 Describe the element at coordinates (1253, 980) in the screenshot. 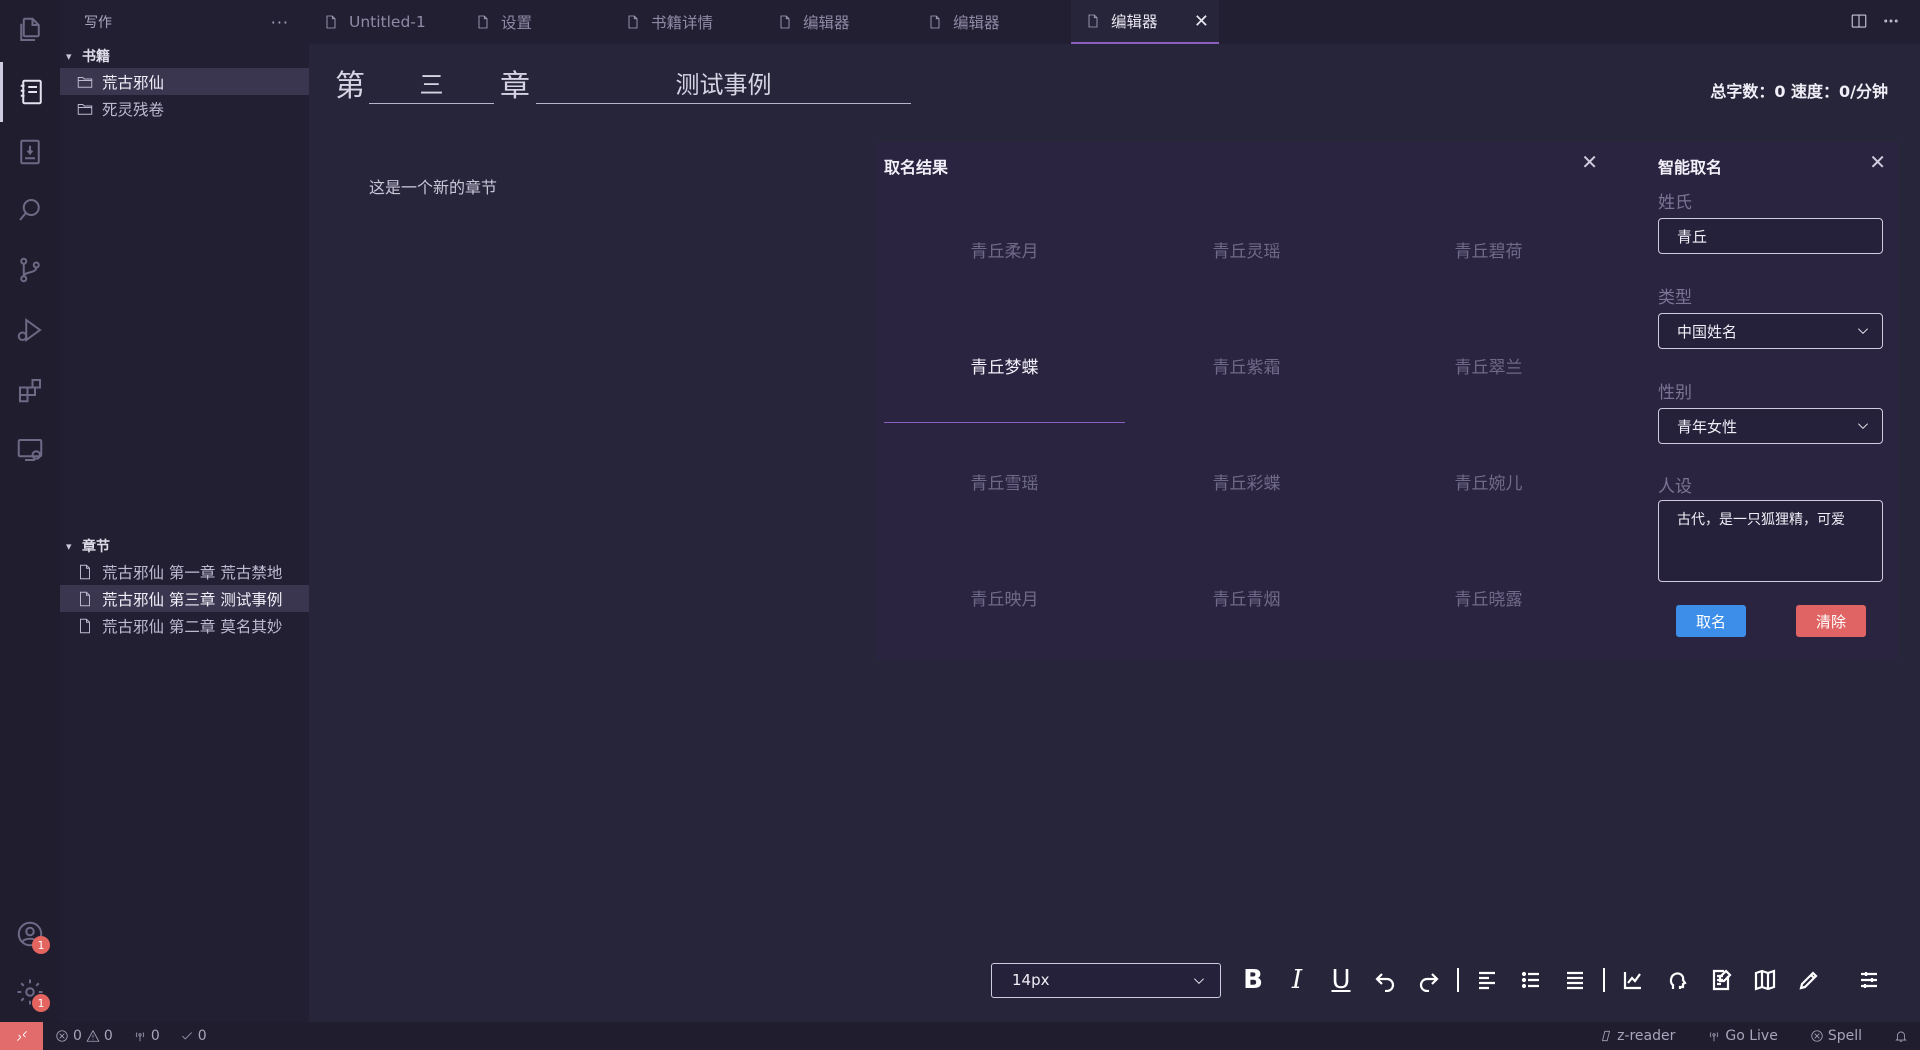

I see `bold-button: B` at that location.